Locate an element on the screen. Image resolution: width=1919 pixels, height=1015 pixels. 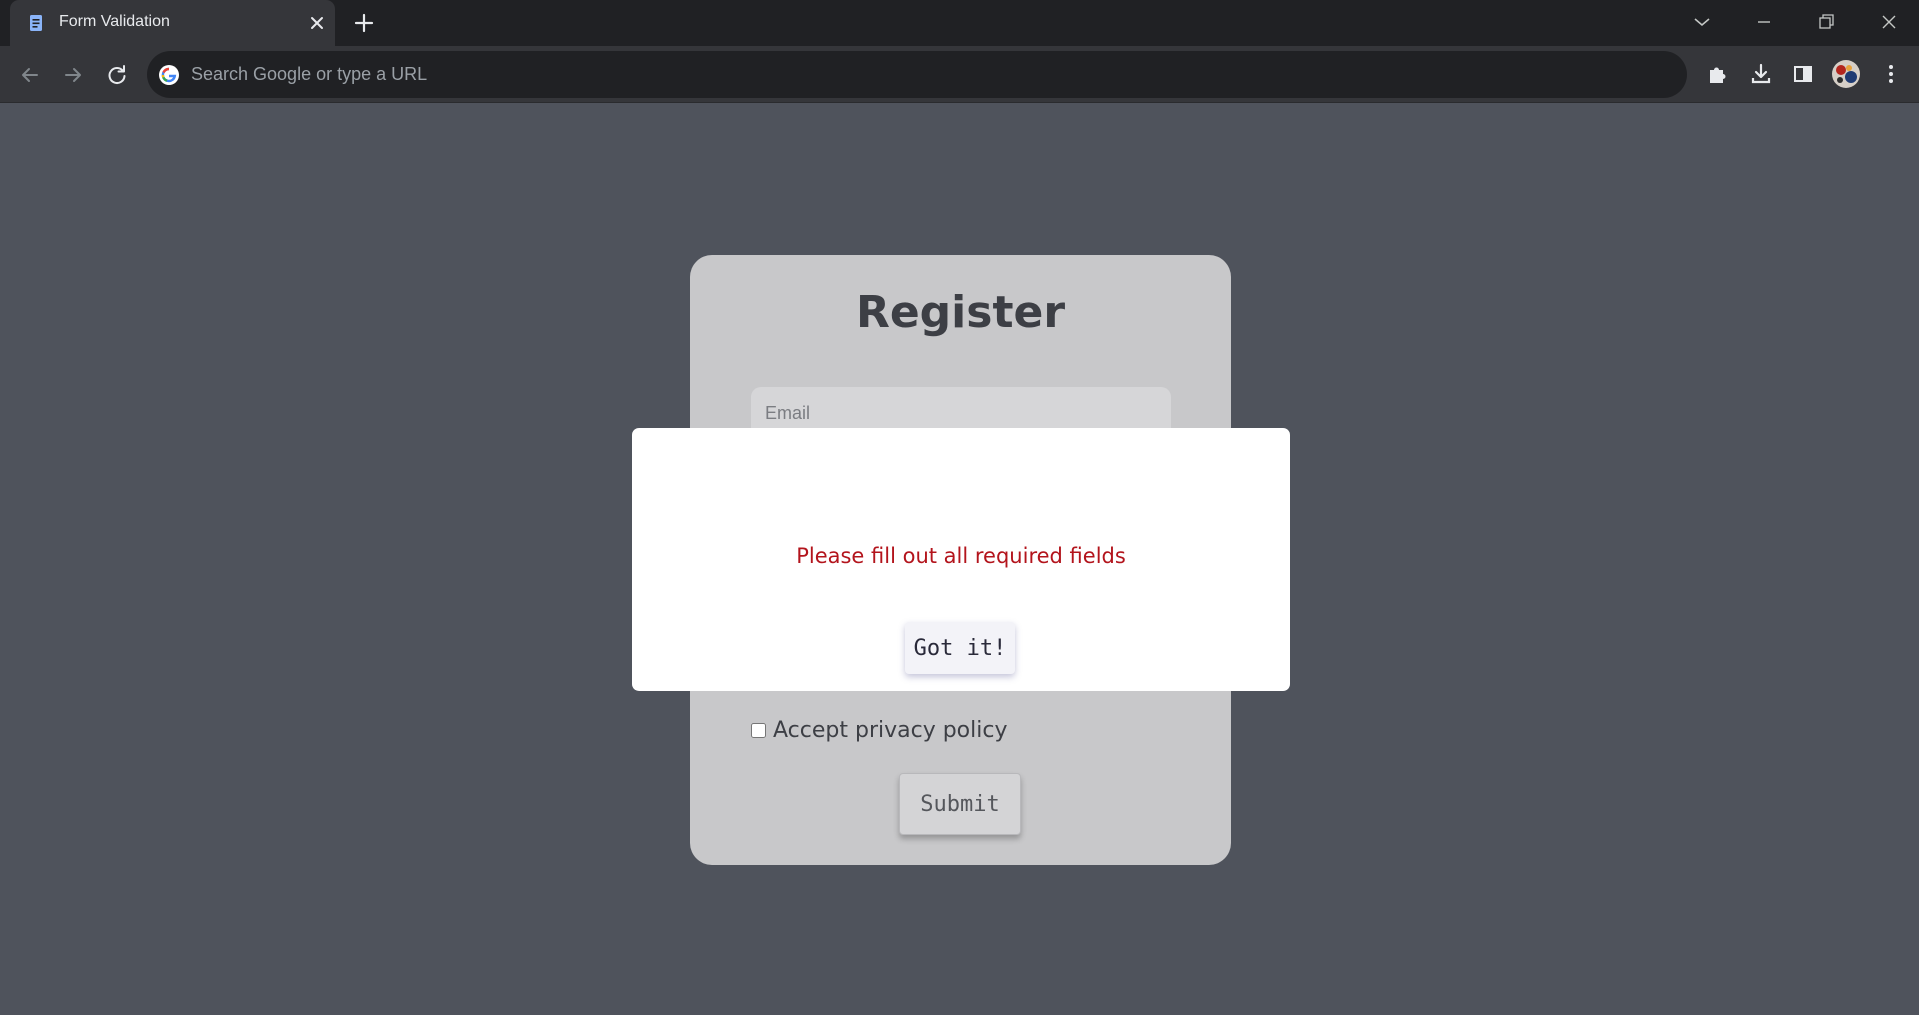
kebab-menu-icon is located at coordinates (1891, 74).